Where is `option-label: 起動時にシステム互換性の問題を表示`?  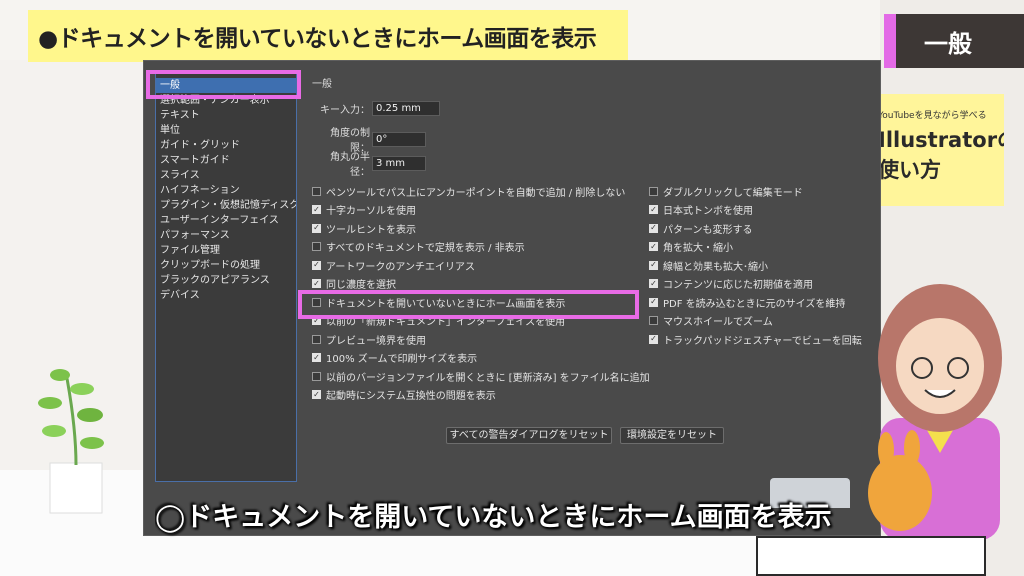 option-label: 起動時にシステム互換性の問題を表示 is located at coordinates (411, 396).